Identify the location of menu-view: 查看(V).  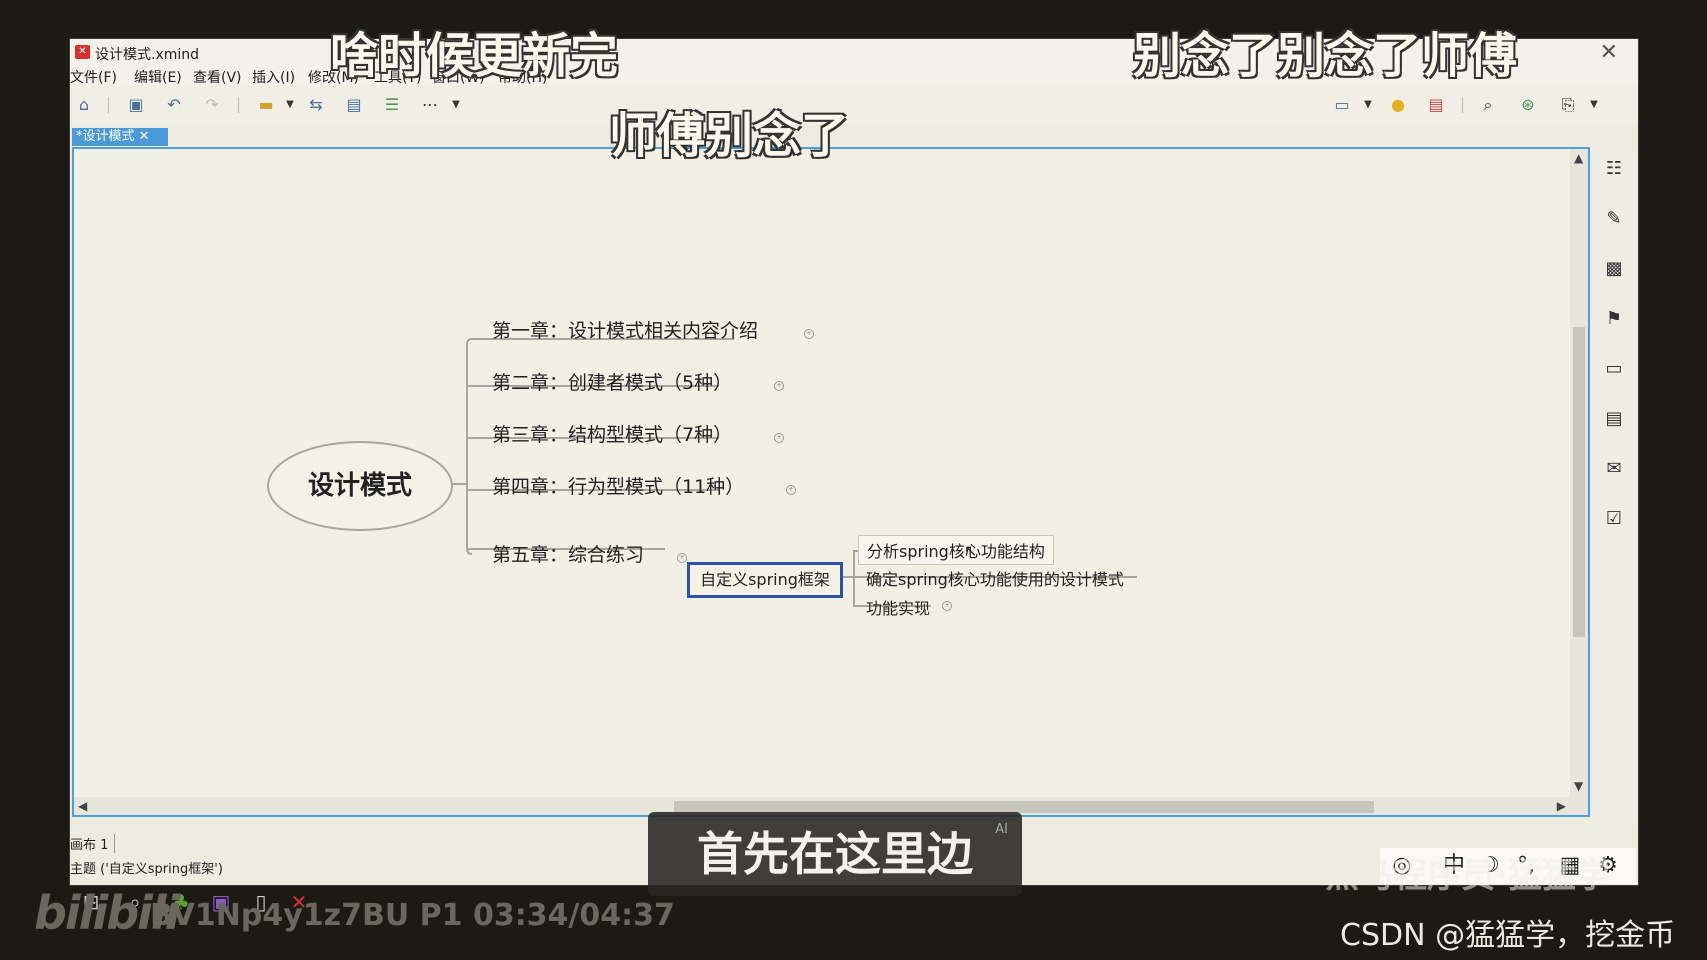
(217, 77).